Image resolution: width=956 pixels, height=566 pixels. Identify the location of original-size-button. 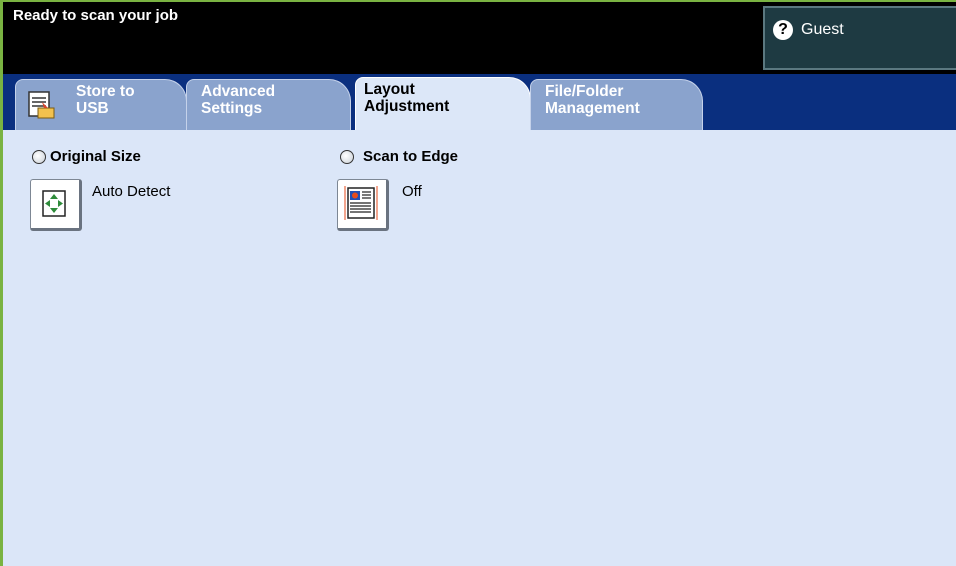
(56, 205).